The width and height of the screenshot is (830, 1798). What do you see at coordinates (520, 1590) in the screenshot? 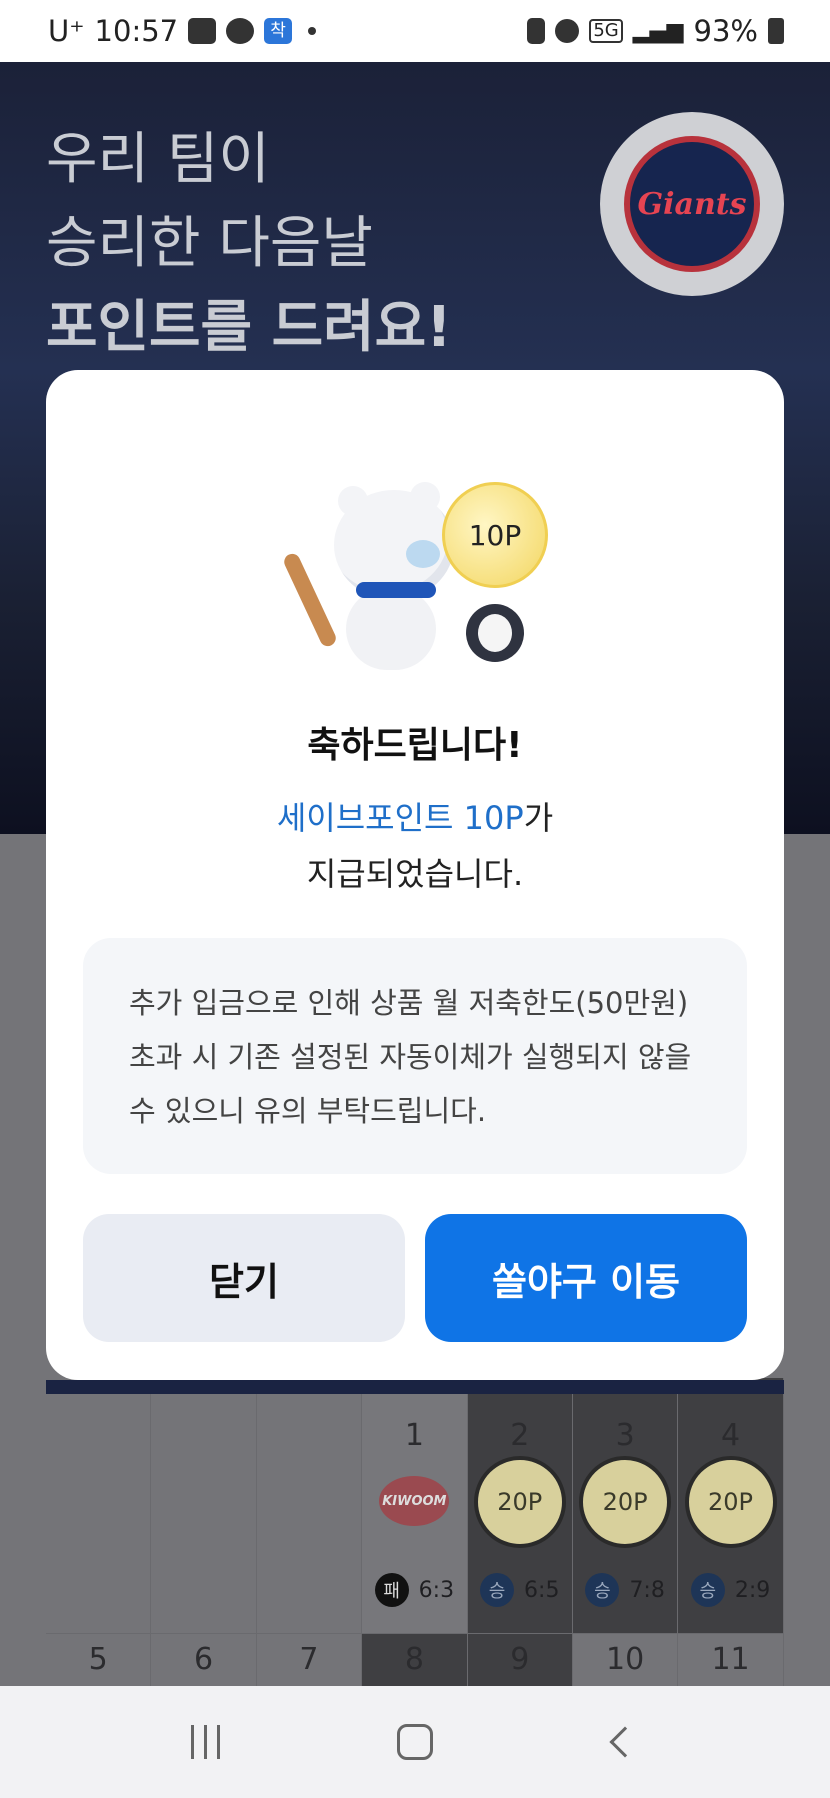
I see `game-result: 승 6:5` at bounding box center [520, 1590].